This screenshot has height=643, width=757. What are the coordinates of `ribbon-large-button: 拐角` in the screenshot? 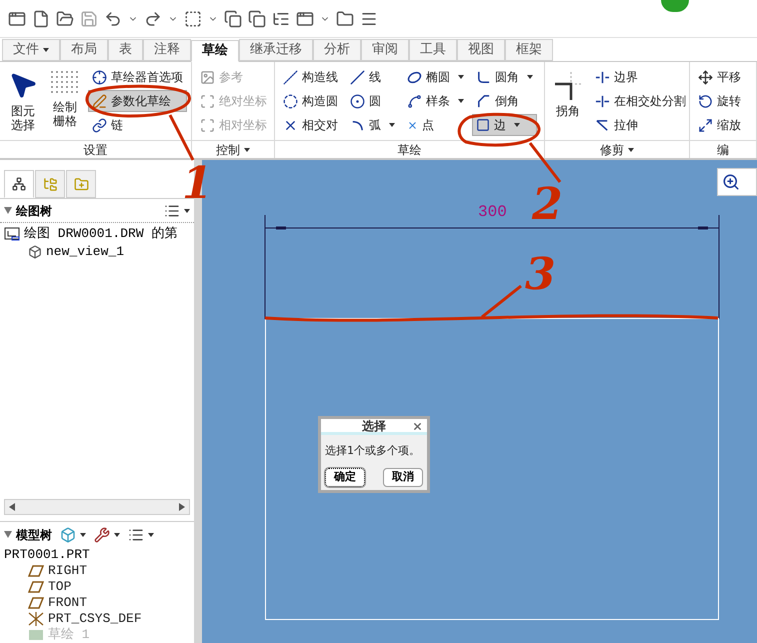 It's located at (568, 103).